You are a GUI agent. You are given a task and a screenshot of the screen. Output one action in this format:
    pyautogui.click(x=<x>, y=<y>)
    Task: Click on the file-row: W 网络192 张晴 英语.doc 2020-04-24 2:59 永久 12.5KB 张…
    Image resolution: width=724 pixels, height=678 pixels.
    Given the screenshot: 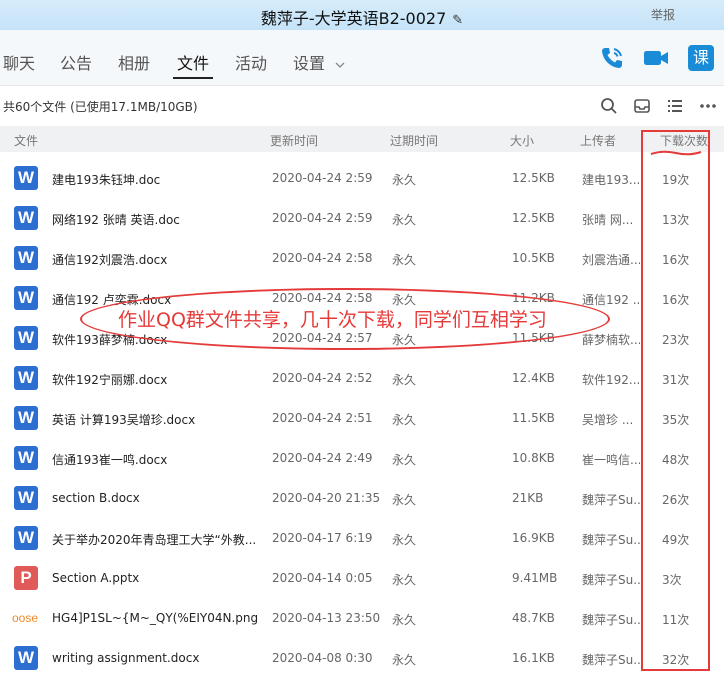 What is the action you would take?
    pyautogui.click(x=362, y=218)
    